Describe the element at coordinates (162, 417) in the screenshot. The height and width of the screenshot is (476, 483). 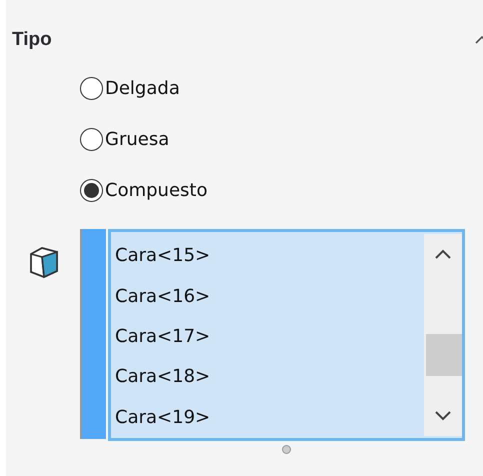
I see `list-item: Cara<19>` at that location.